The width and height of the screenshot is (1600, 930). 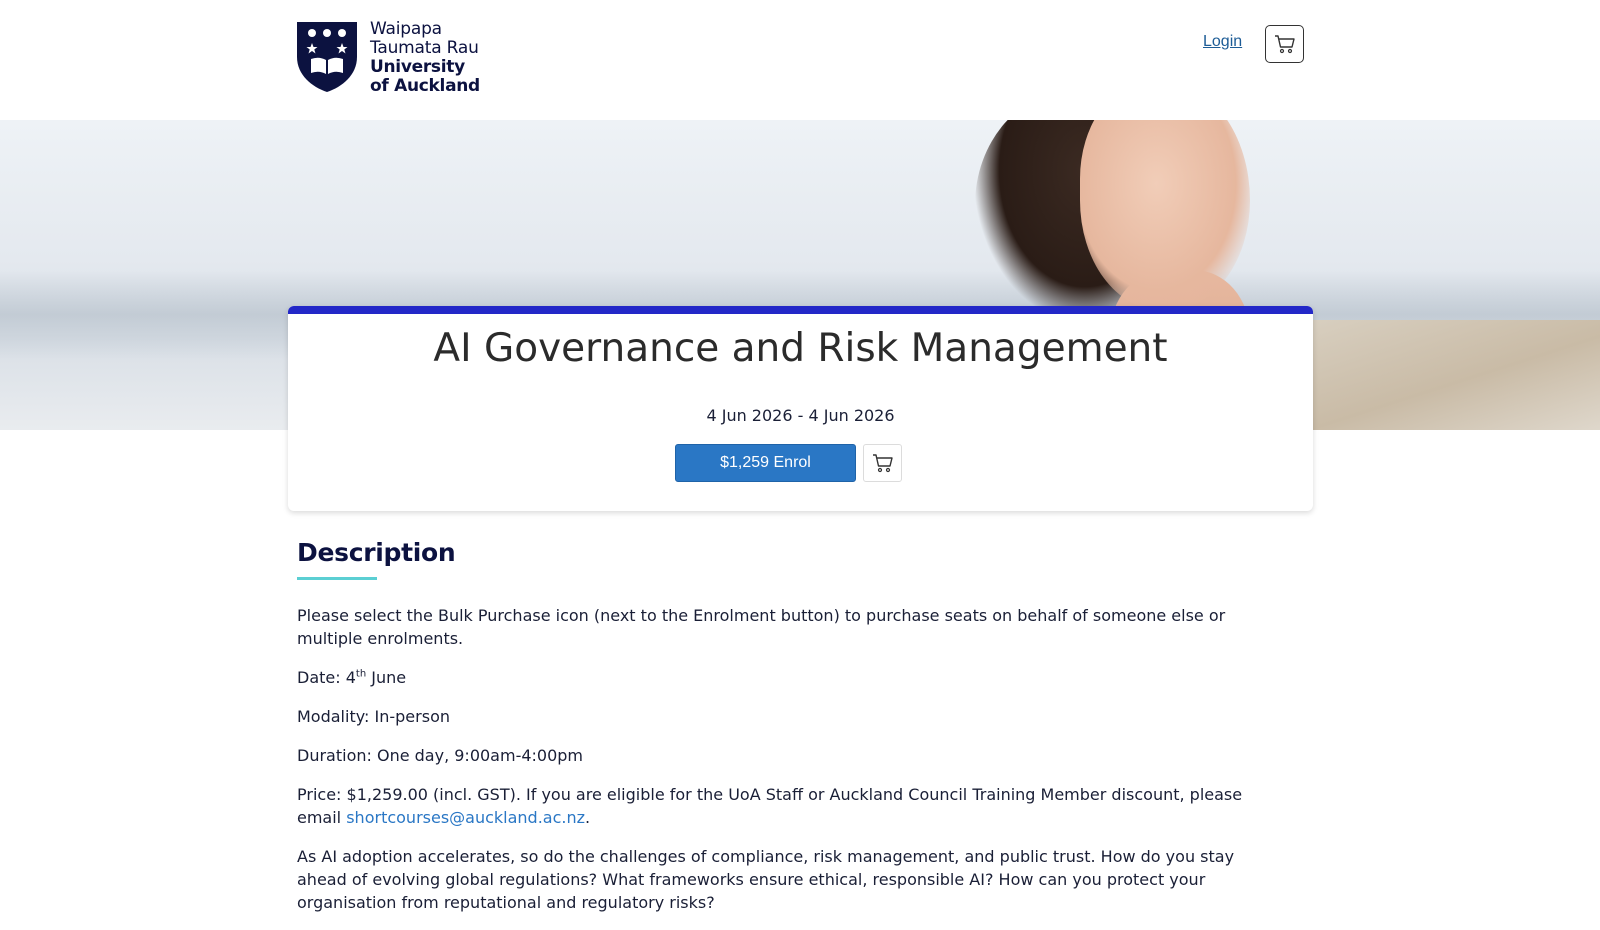 What do you see at coordinates (777, 677) in the screenshot?
I see `date-line: Date: 4th June` at bounding box center [777, 677].